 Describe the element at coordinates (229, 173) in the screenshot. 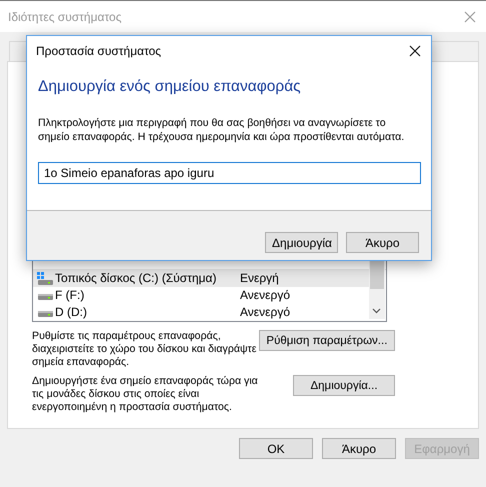

I see `description-field: 1o Simeio epanaforas apo iguru` at that location.